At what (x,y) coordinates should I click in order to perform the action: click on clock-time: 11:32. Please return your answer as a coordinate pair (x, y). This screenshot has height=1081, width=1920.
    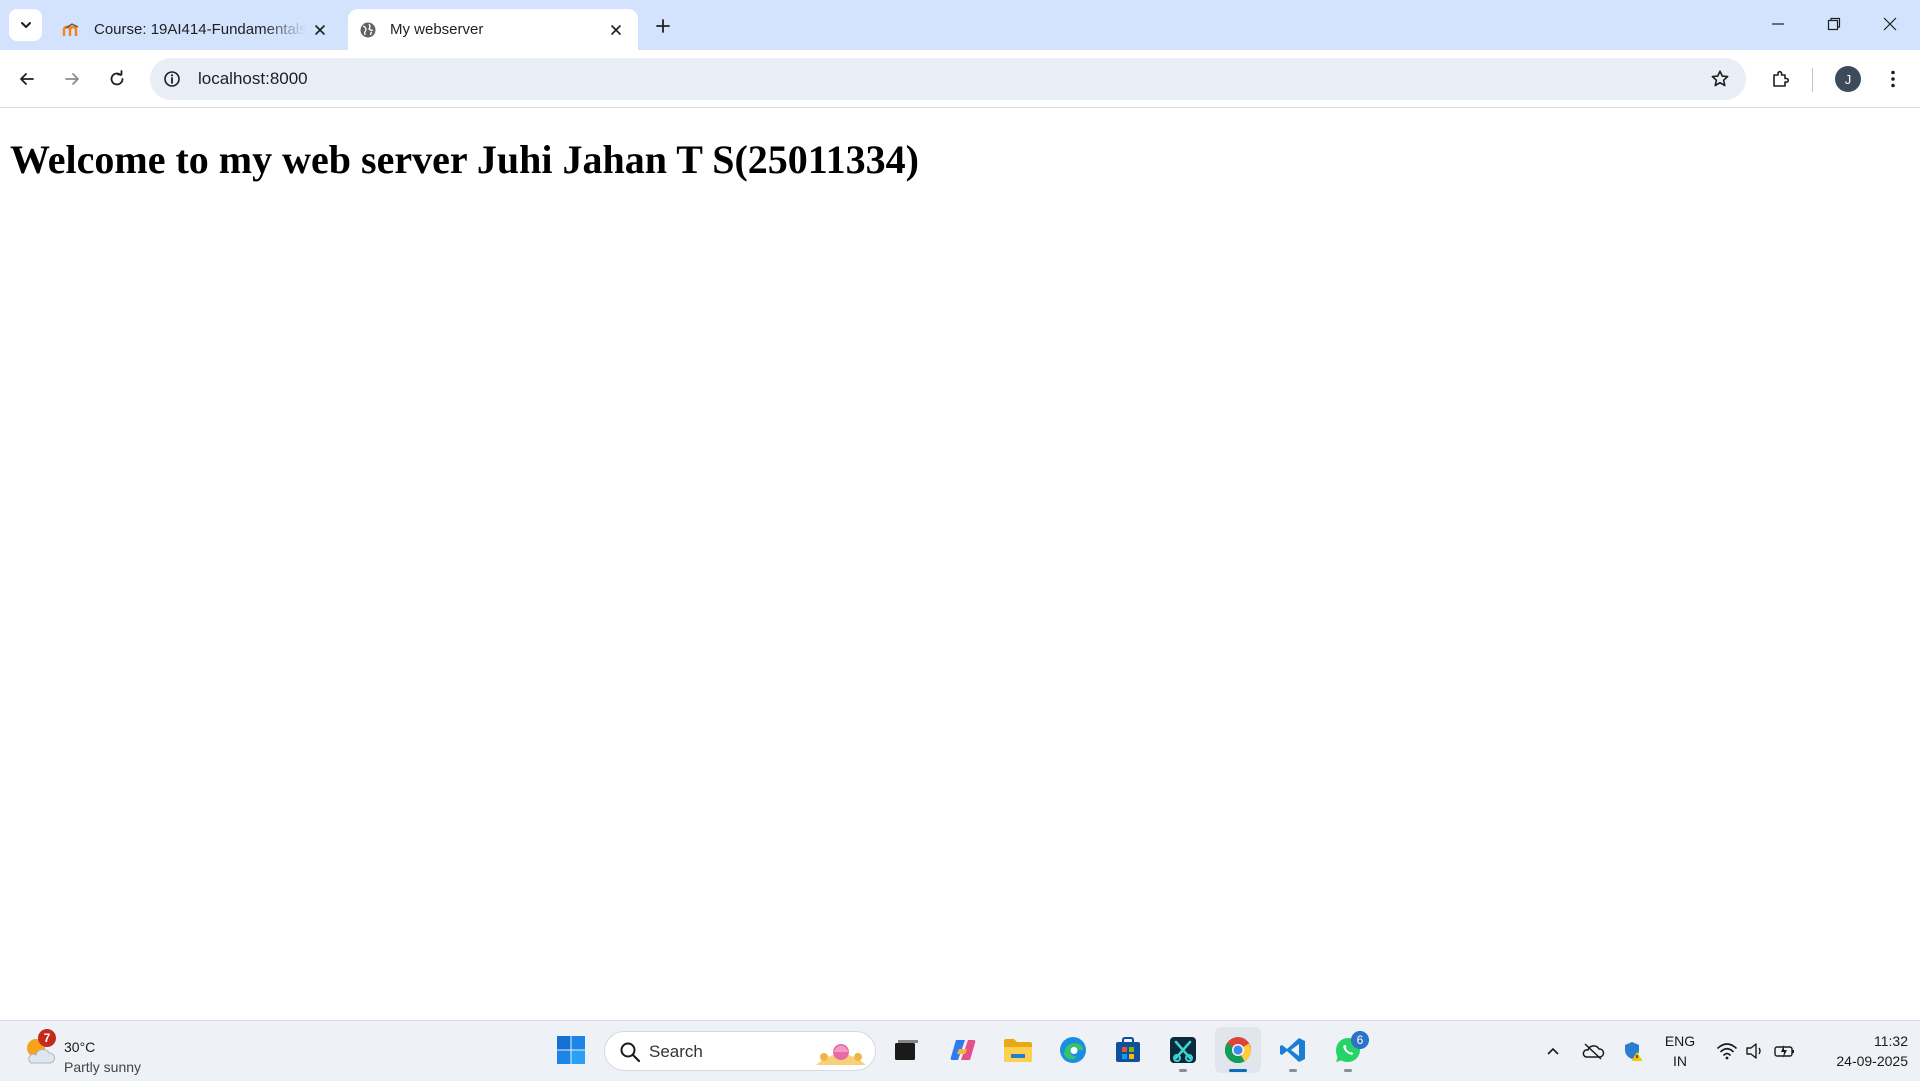
    Looking at the image, I should click on (1891, 1041).